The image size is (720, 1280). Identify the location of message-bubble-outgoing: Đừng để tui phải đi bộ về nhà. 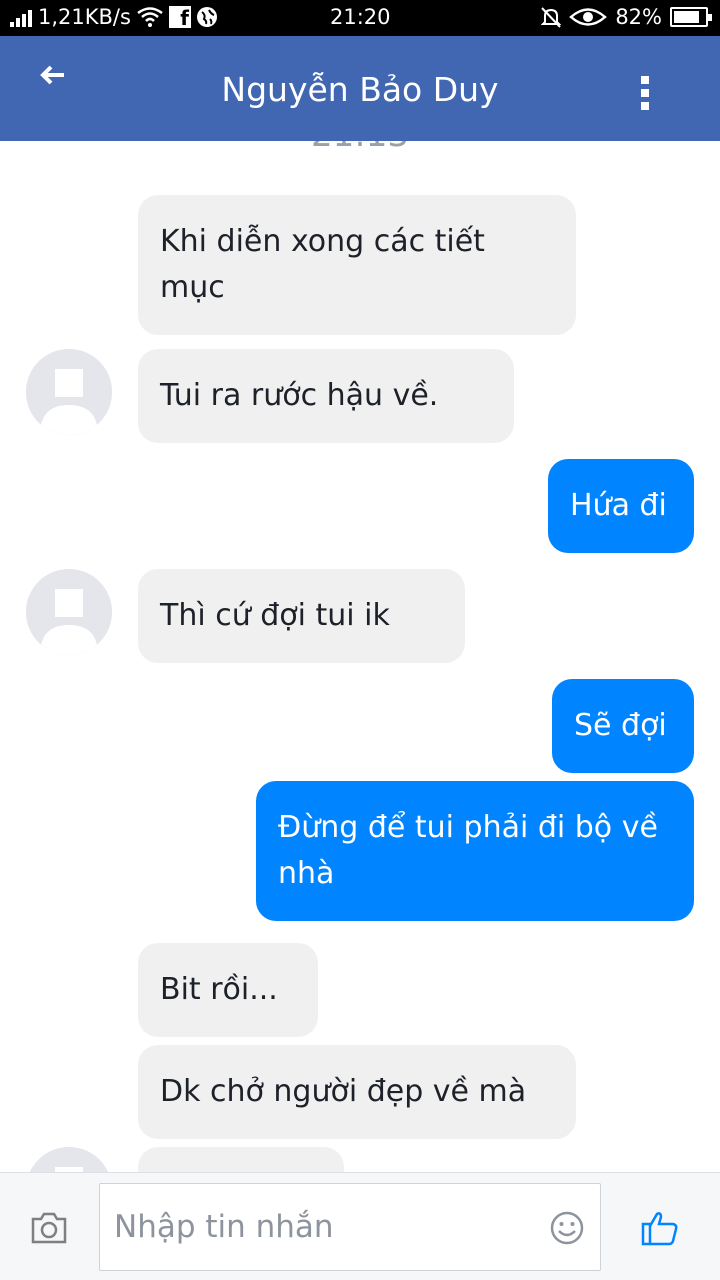
(475, 851).